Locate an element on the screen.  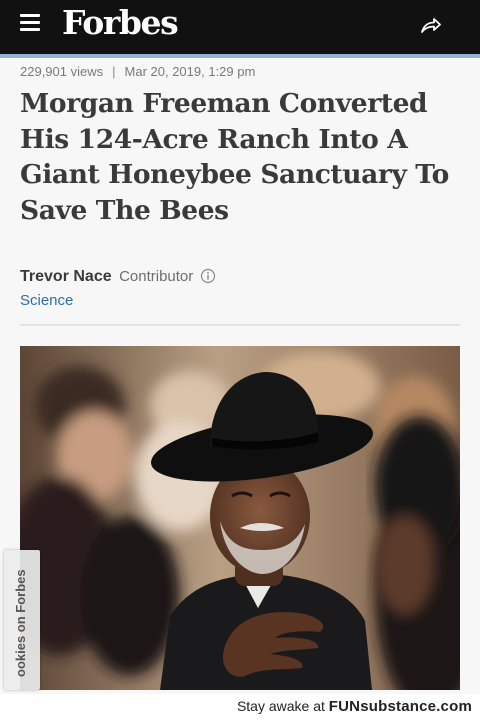
section-link-science: Science is located at coordinates (46, 300).